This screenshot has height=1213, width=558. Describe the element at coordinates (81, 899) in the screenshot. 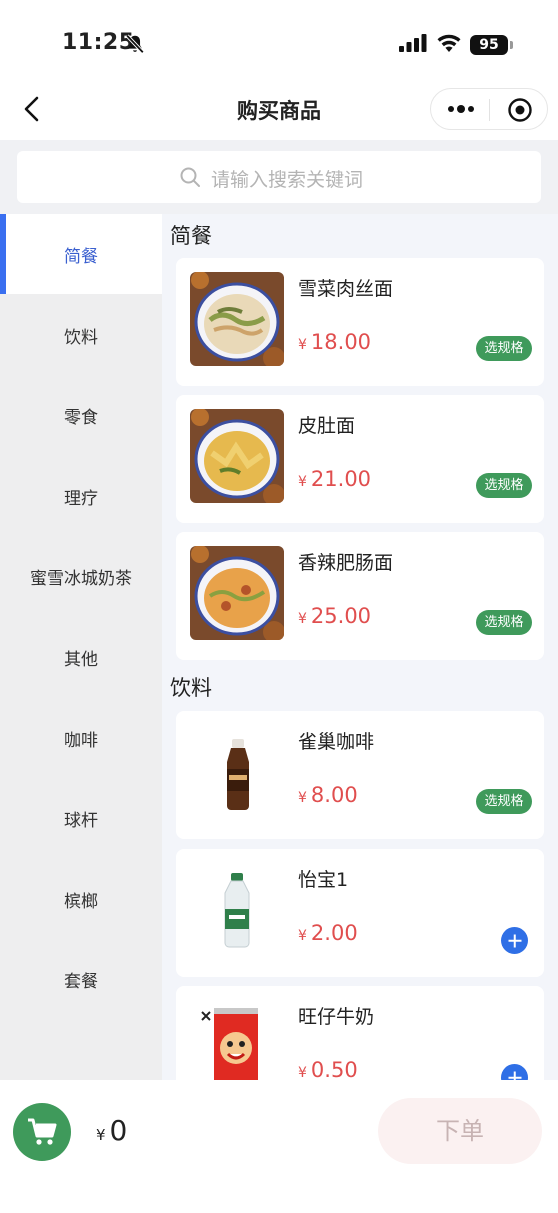

I see `sidebar-item-betel: 槟榔` at that location.